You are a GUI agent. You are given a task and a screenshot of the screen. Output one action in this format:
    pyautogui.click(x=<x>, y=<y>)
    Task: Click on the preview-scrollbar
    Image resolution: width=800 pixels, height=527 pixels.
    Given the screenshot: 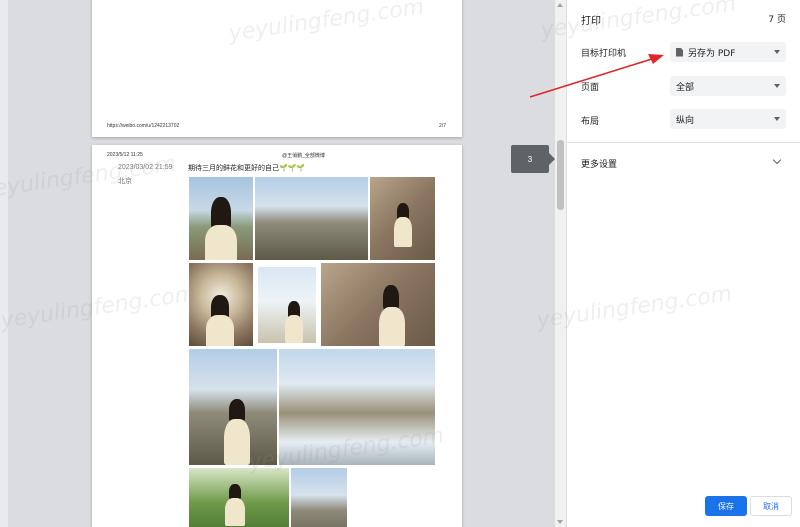 What is the action you would take?
    pyautogui.click(x=560, y=263)
    